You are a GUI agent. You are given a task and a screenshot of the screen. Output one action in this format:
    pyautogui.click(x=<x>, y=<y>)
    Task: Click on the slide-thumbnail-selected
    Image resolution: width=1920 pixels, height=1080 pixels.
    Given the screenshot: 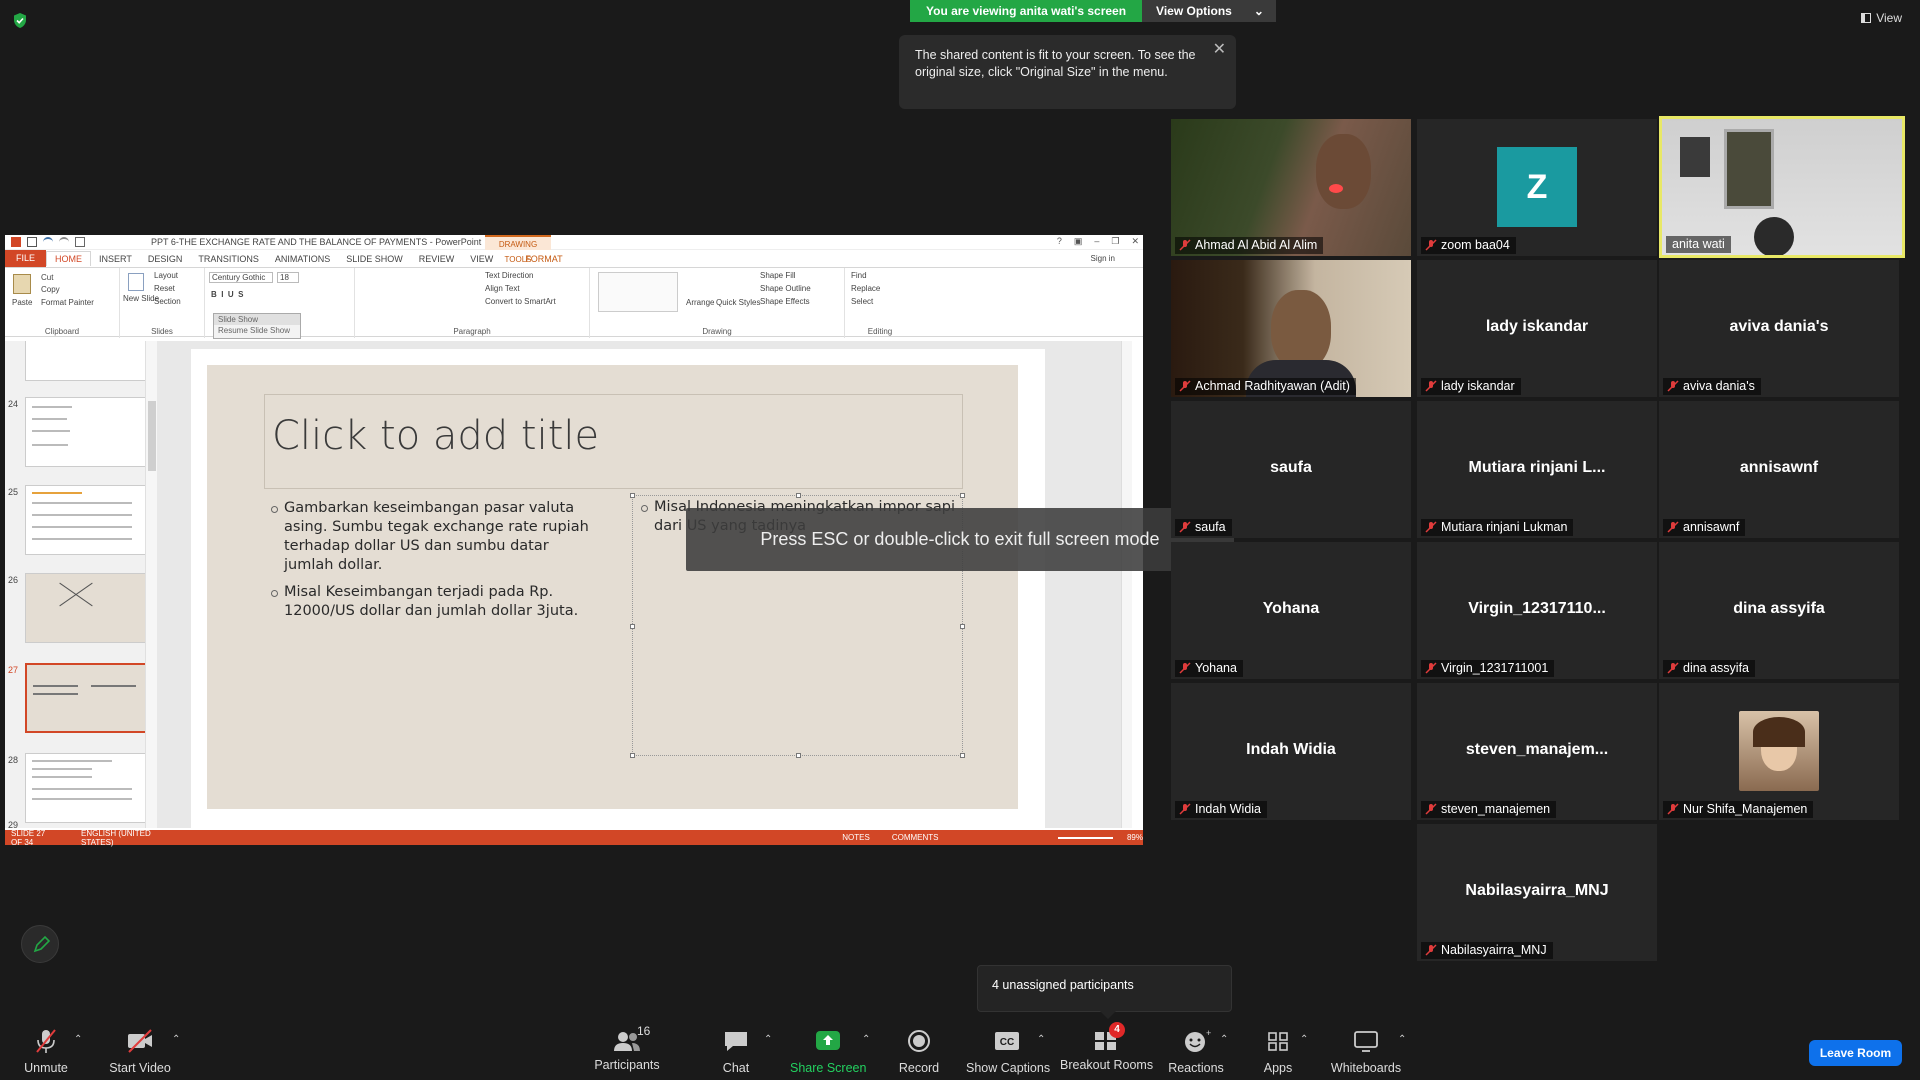 What is the action you would take?
    pyautogui.click(x=85, y=698)
    